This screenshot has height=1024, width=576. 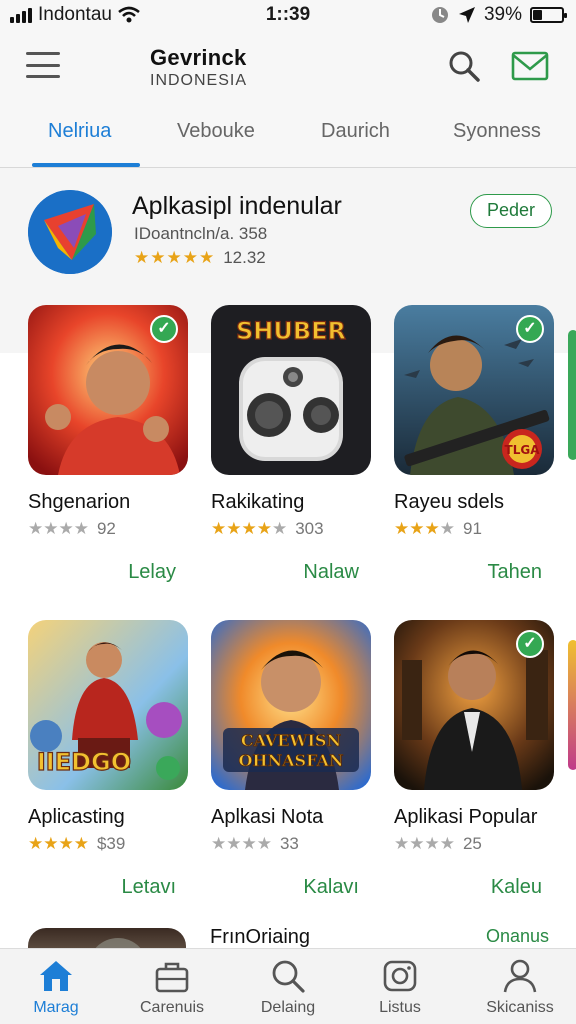 I want to click on app-name: Aplicasting, so click(x=76, y=817).